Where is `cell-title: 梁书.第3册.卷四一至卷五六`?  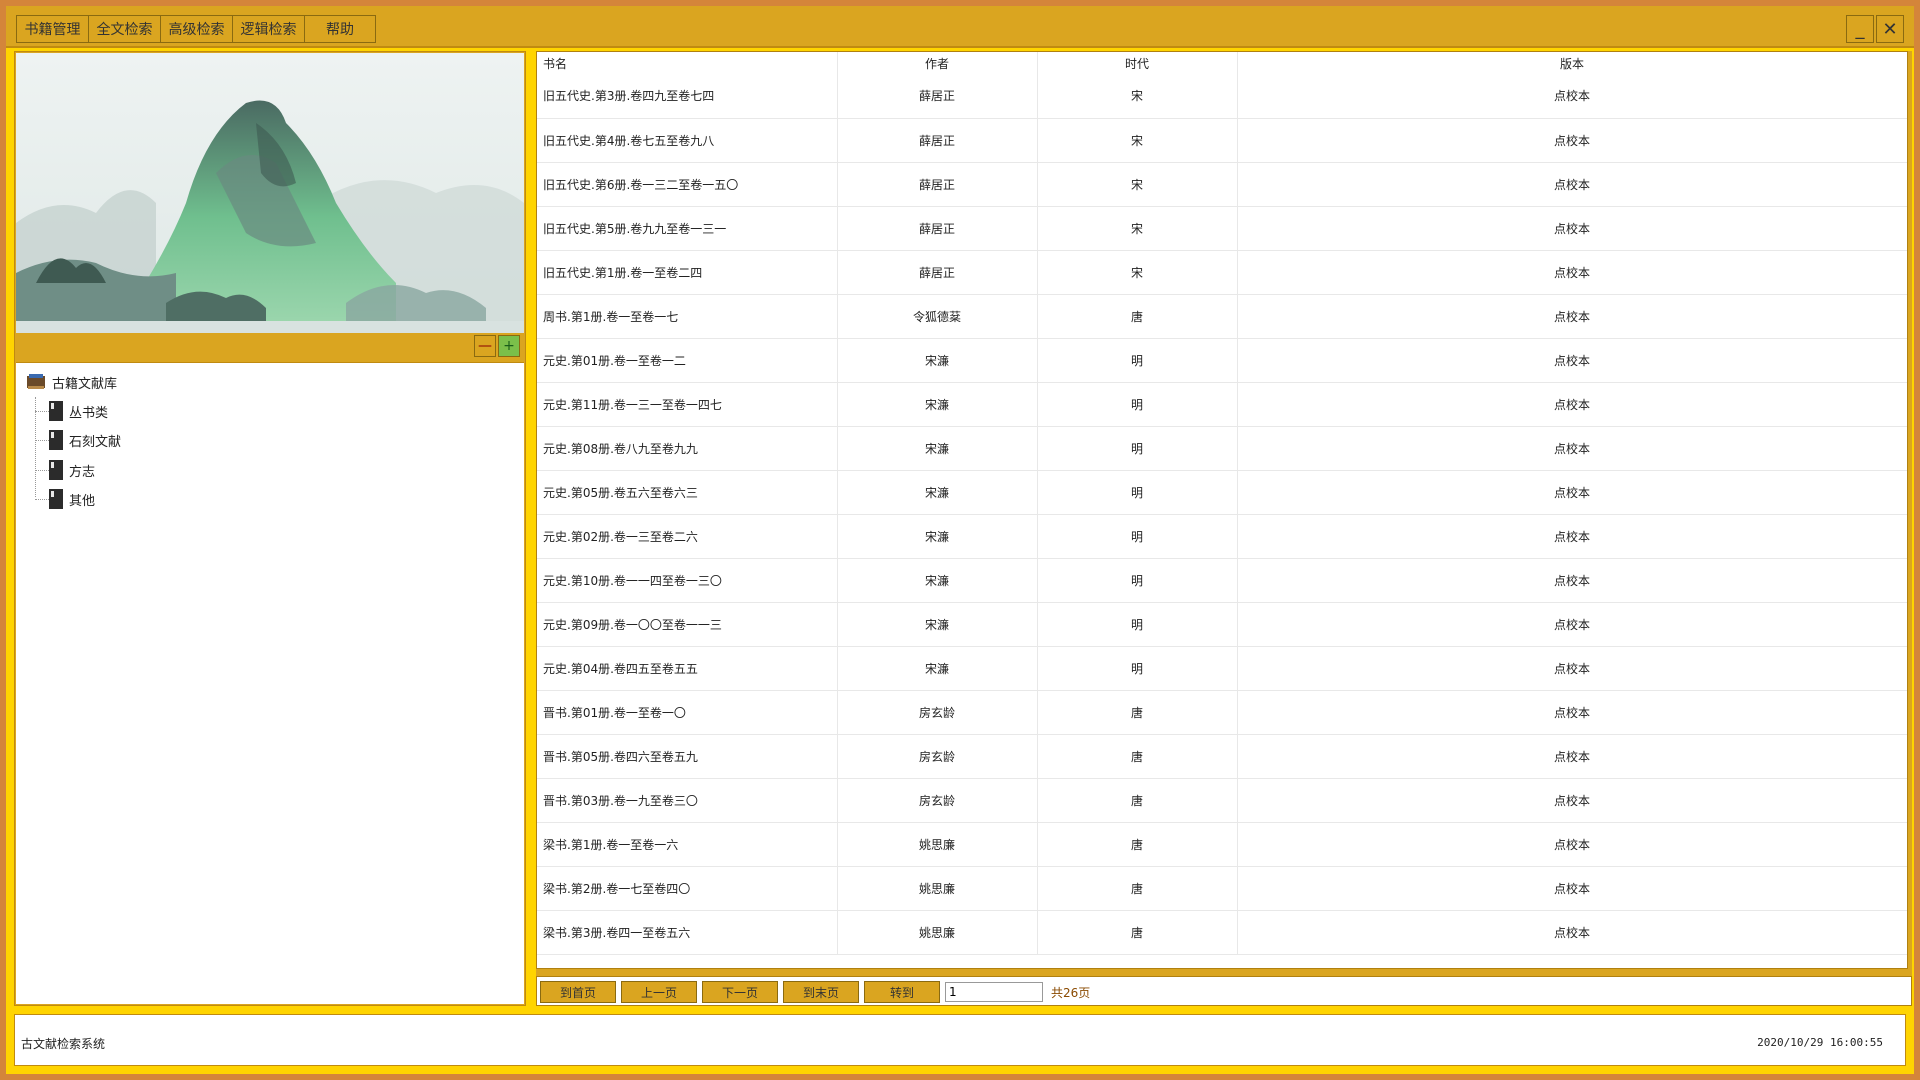
cell-title: 梁书.第3册.卷四一至卷五六 is located at coordinates (687, 932).